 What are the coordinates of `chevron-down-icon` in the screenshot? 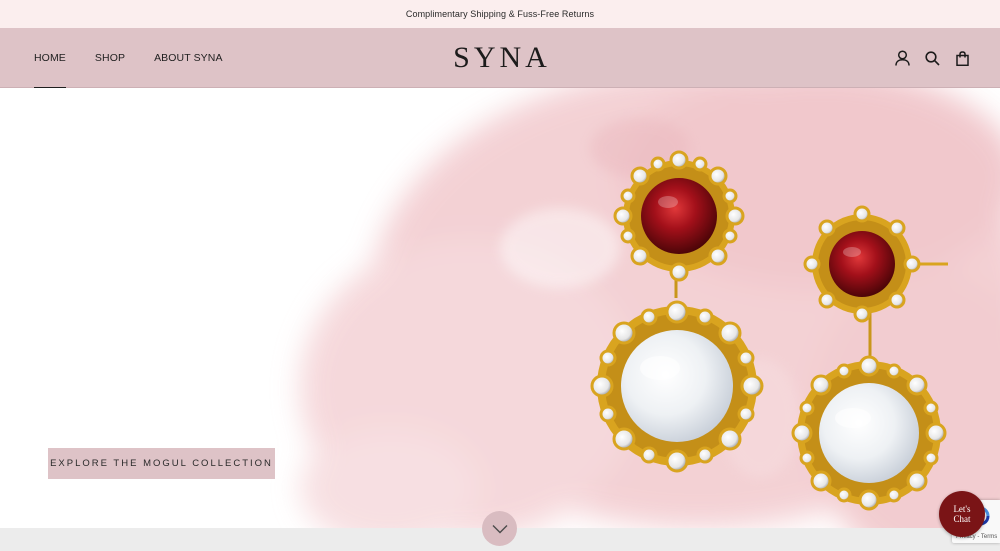 It's located at (499, 528).